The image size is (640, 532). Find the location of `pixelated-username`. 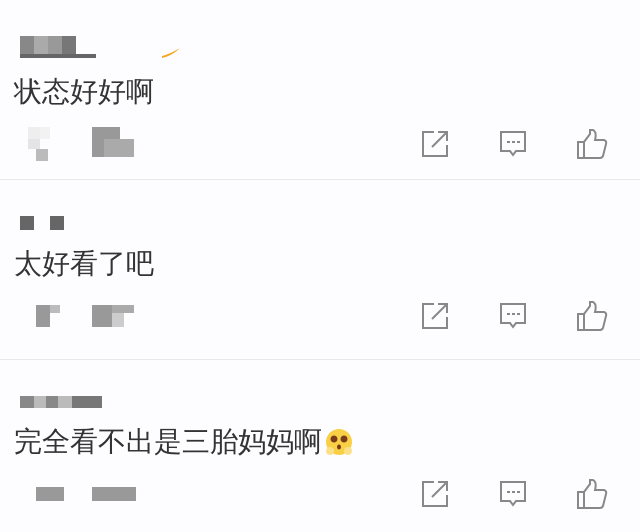

pixelated-username is located at coordinates (42, 223).